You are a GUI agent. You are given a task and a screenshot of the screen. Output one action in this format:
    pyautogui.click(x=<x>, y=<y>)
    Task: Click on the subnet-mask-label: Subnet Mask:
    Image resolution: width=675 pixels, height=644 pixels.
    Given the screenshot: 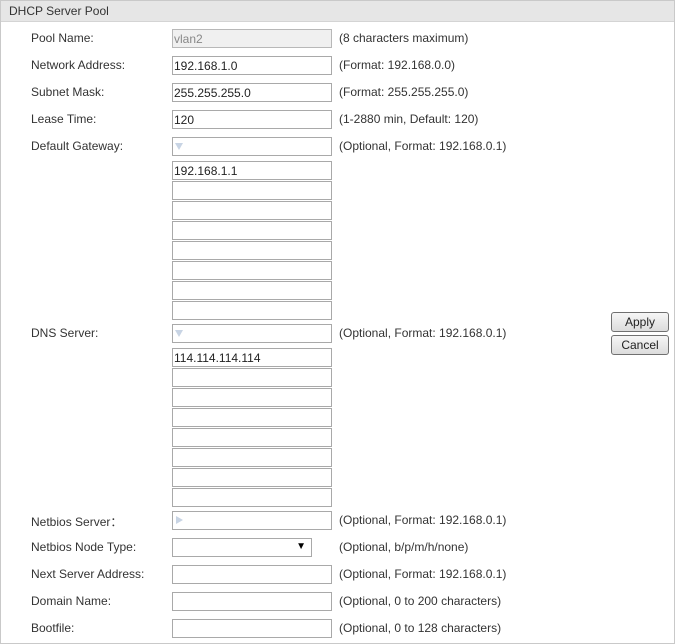 What is the action you would take?
    pyautogui.click(x=68, y=92)
    